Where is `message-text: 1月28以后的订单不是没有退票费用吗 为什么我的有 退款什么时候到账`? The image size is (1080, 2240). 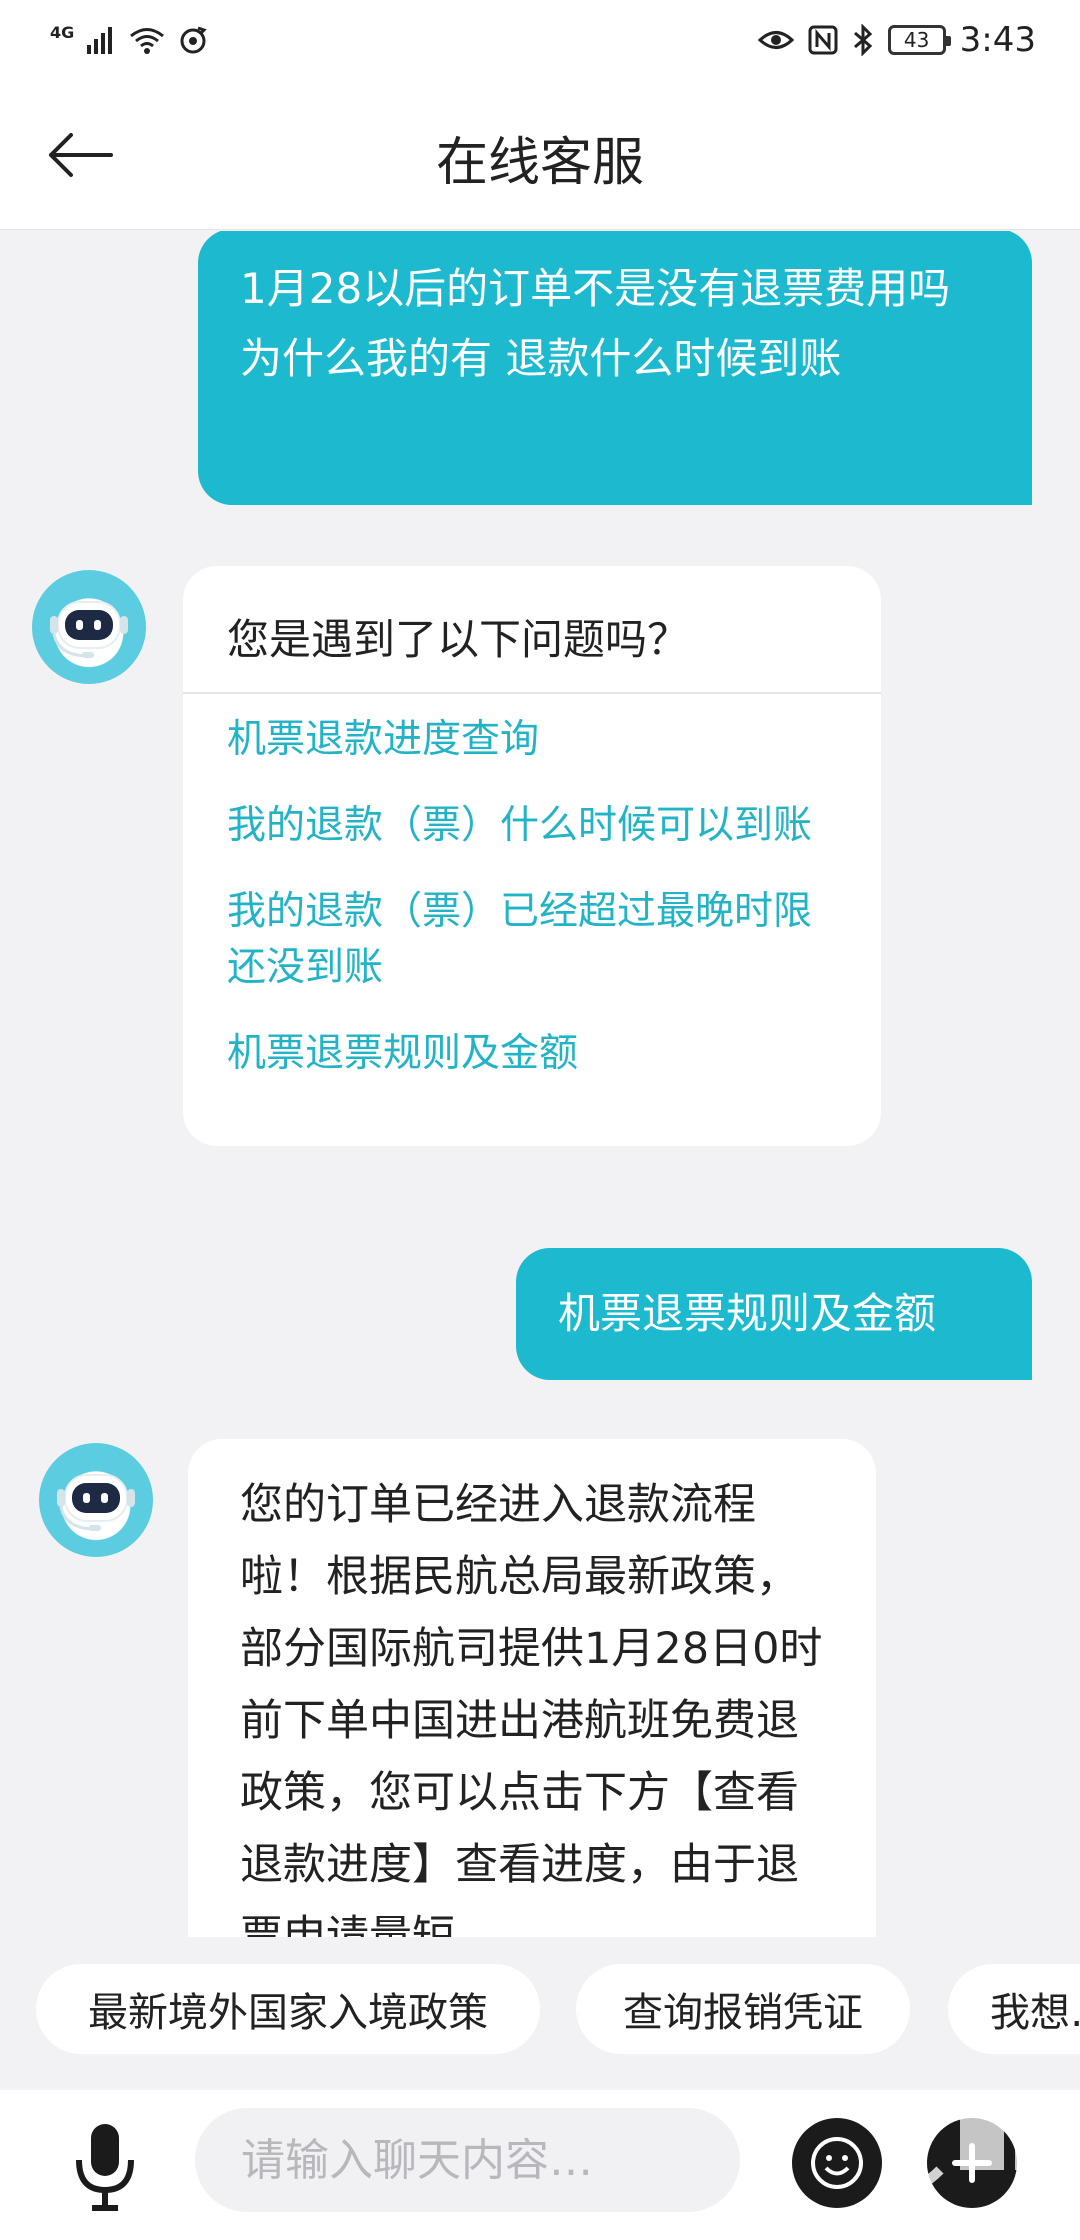
message-text: 1月28以后的订单不是没有退票费用吗 为什么我的有 退款什么时候到账 is located at coordinates (595, 323).